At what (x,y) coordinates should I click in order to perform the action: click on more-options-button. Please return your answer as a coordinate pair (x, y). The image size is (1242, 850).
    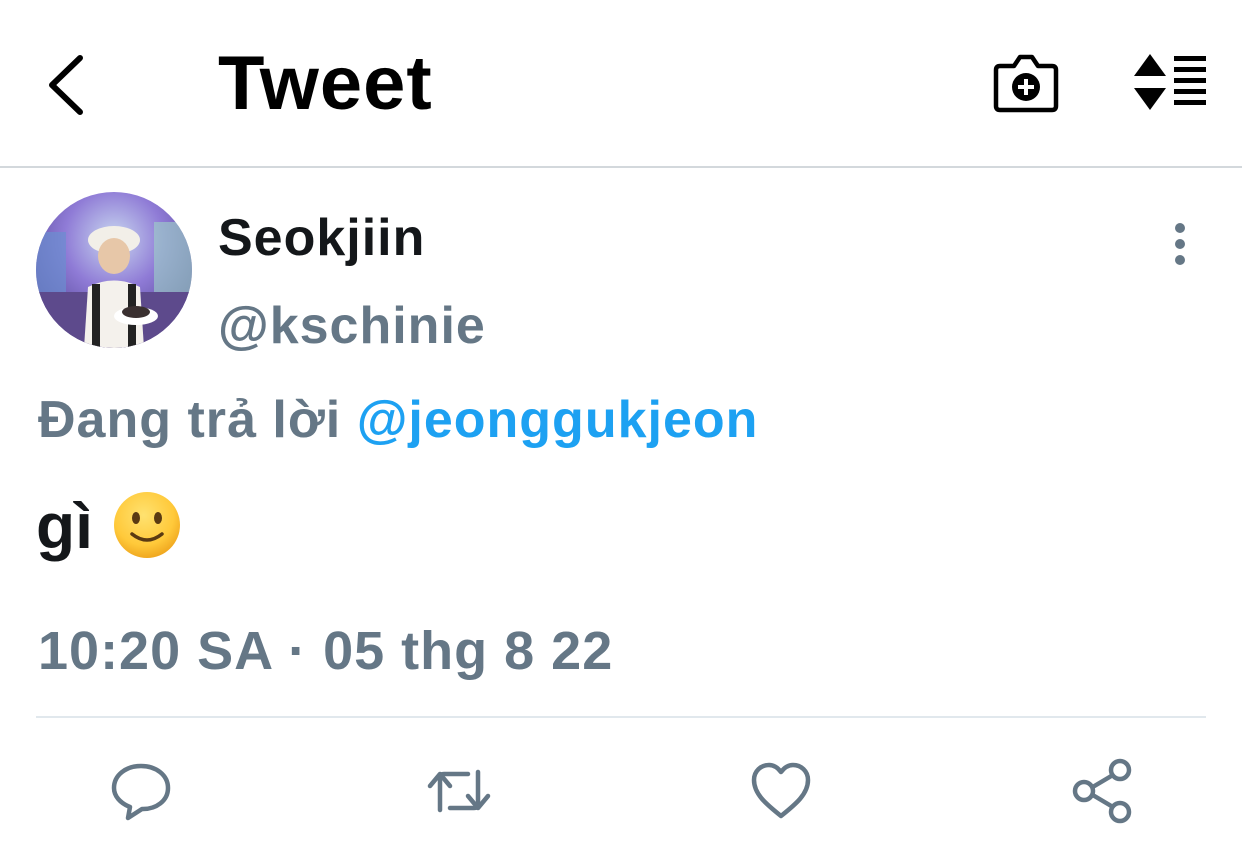
    Looking at the image, I should click on (1180, 244).